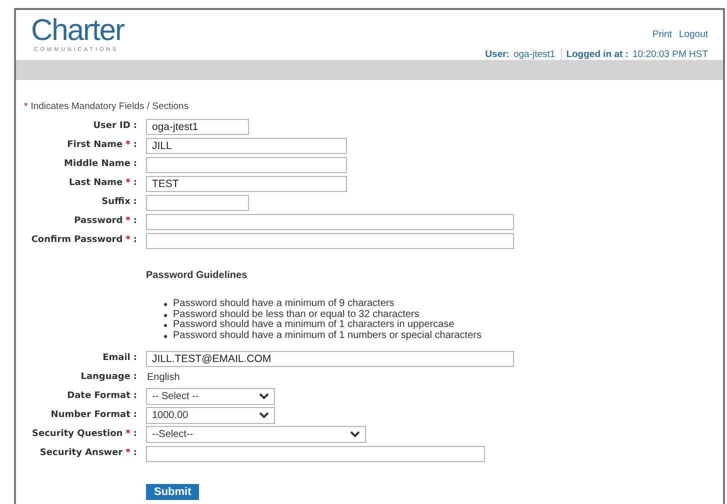 This screenshot has width=727, height=504. I want to click on field-label: Password, so click(98, 221).